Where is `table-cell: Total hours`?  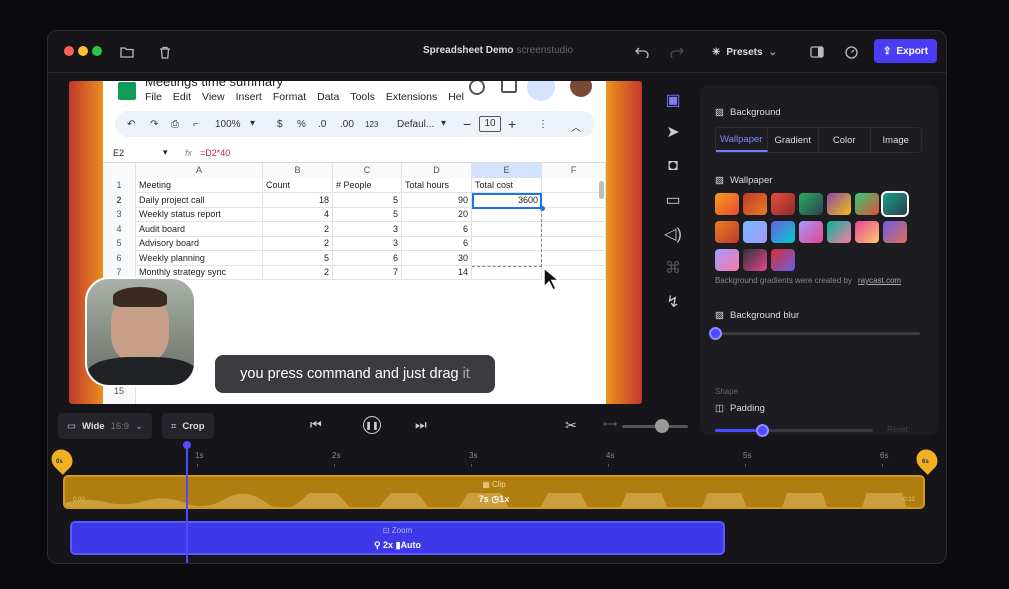
table-cell: Total hours is located at coordinates (437, 185).